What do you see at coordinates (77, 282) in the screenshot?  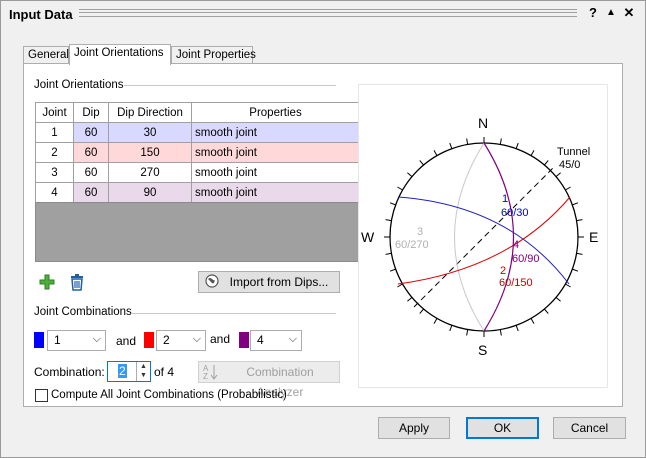 I see `trash-icon` at bounding box center [77, 282].